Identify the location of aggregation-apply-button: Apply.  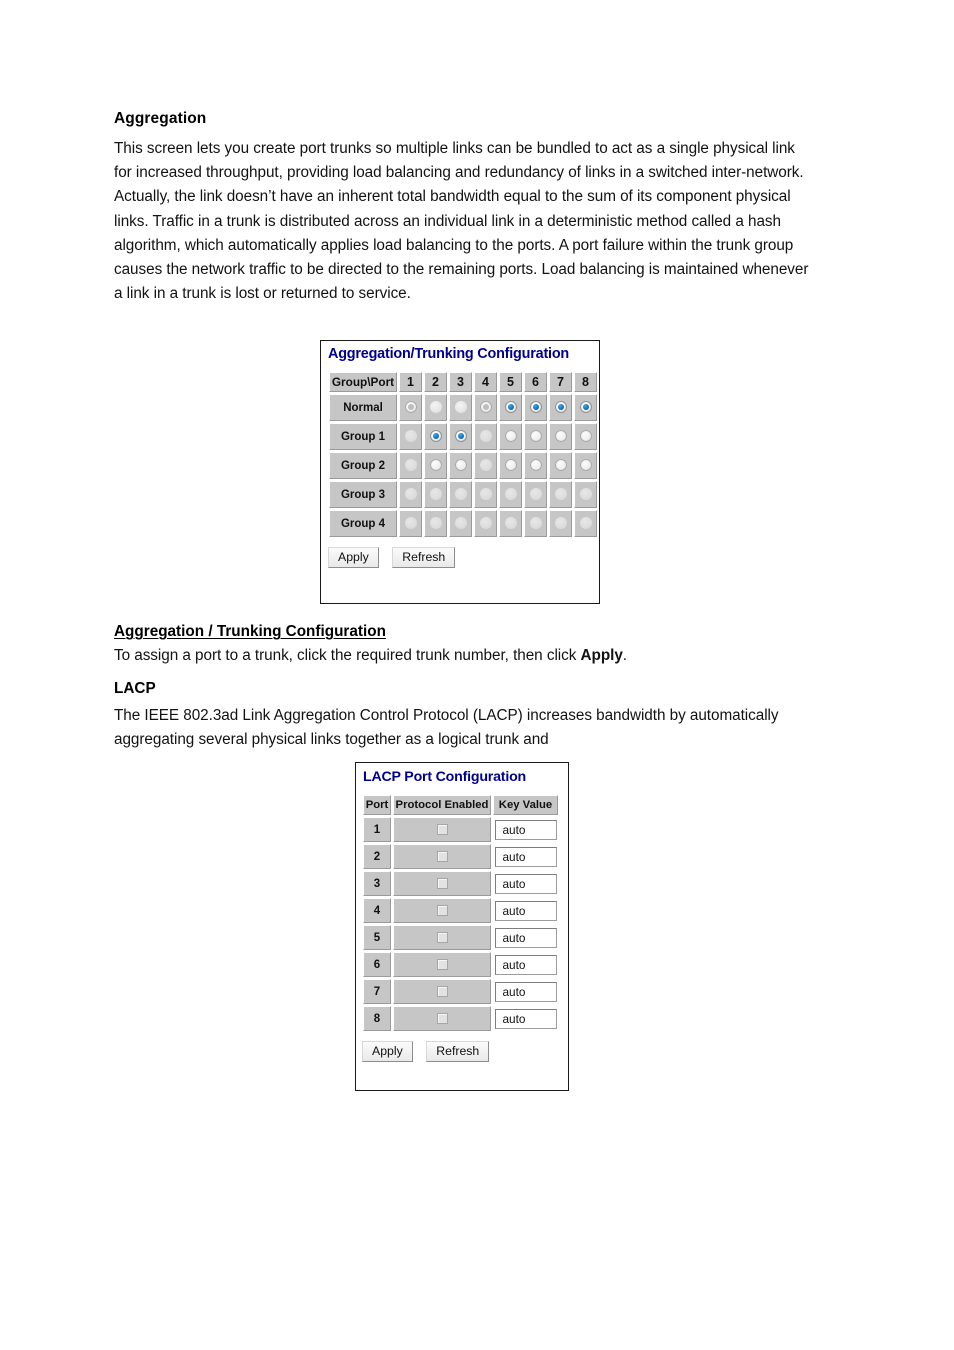
(353, 557).